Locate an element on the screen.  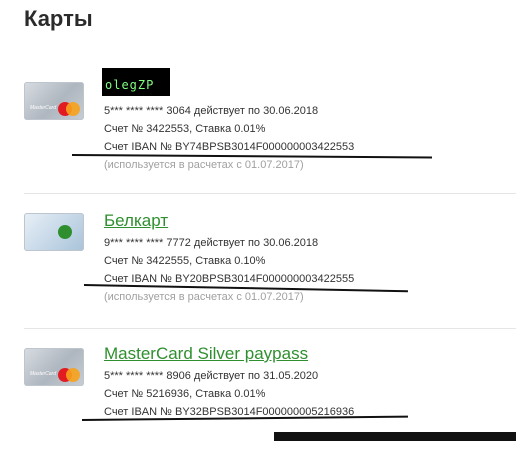
card-name-link: MasterCard Silver paypass is located at coordinates (206, 354).